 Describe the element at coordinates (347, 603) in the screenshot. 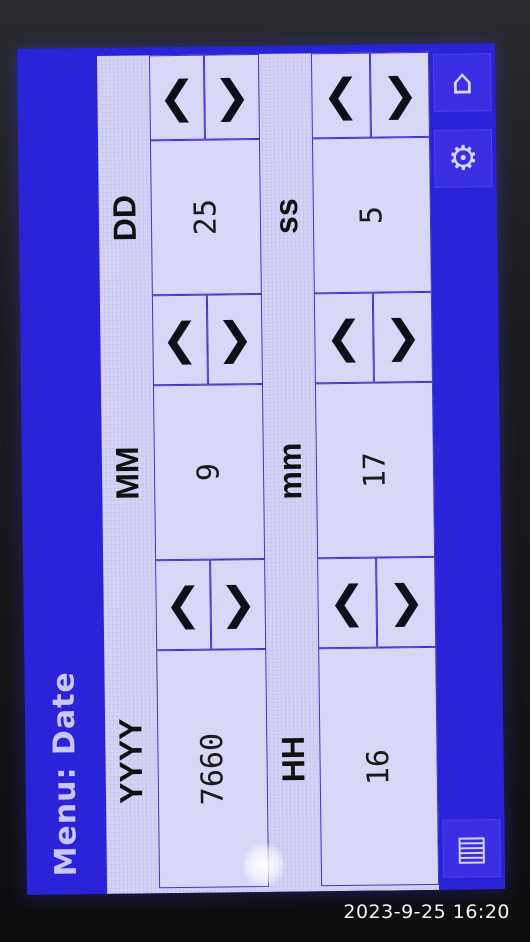

I see `hour-decrement-button: ❮` at that location.